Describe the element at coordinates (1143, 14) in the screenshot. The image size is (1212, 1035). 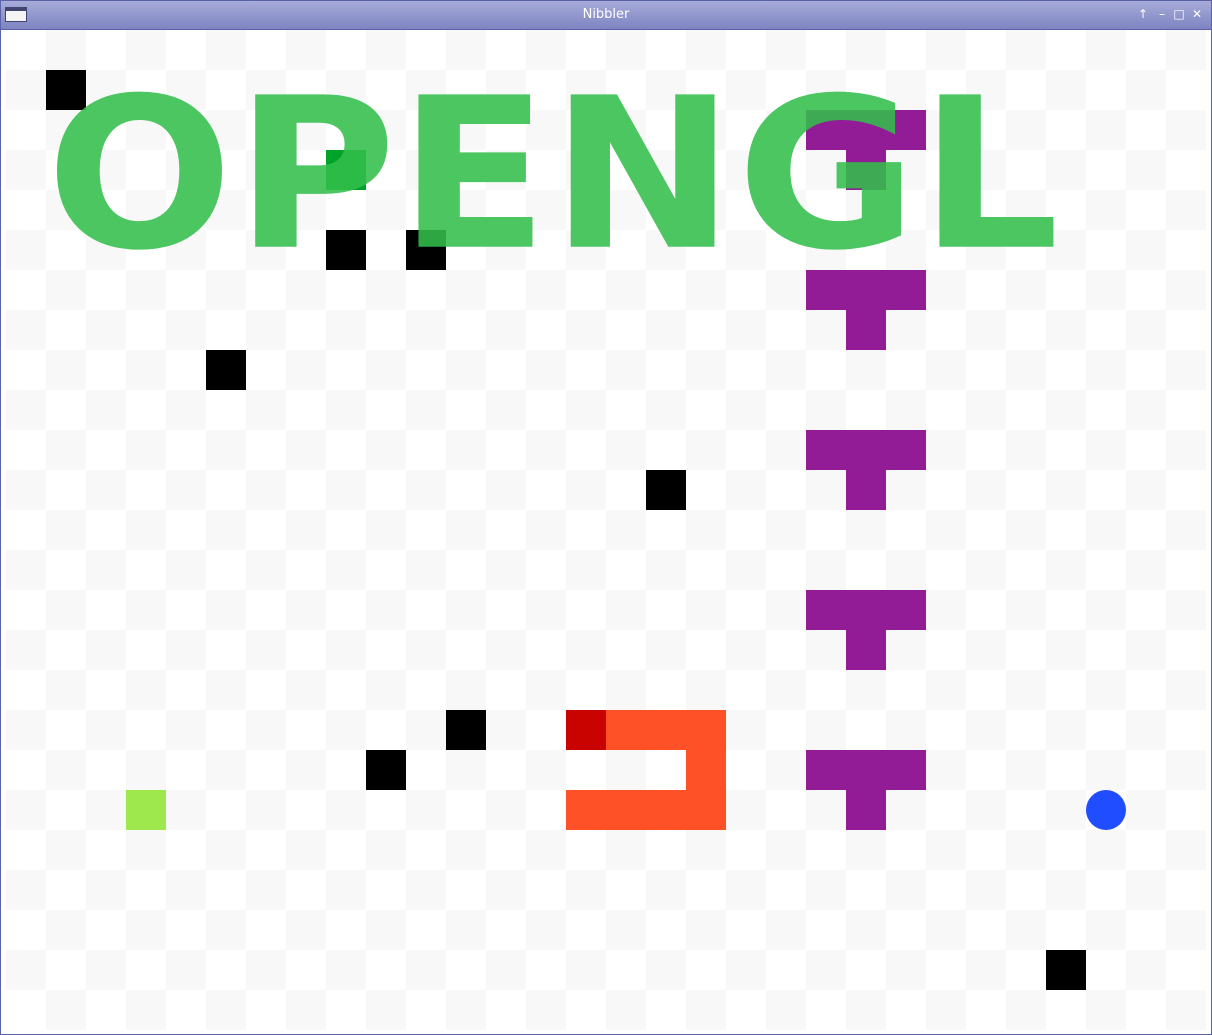
I see `shade-icon: ↑` at that location.